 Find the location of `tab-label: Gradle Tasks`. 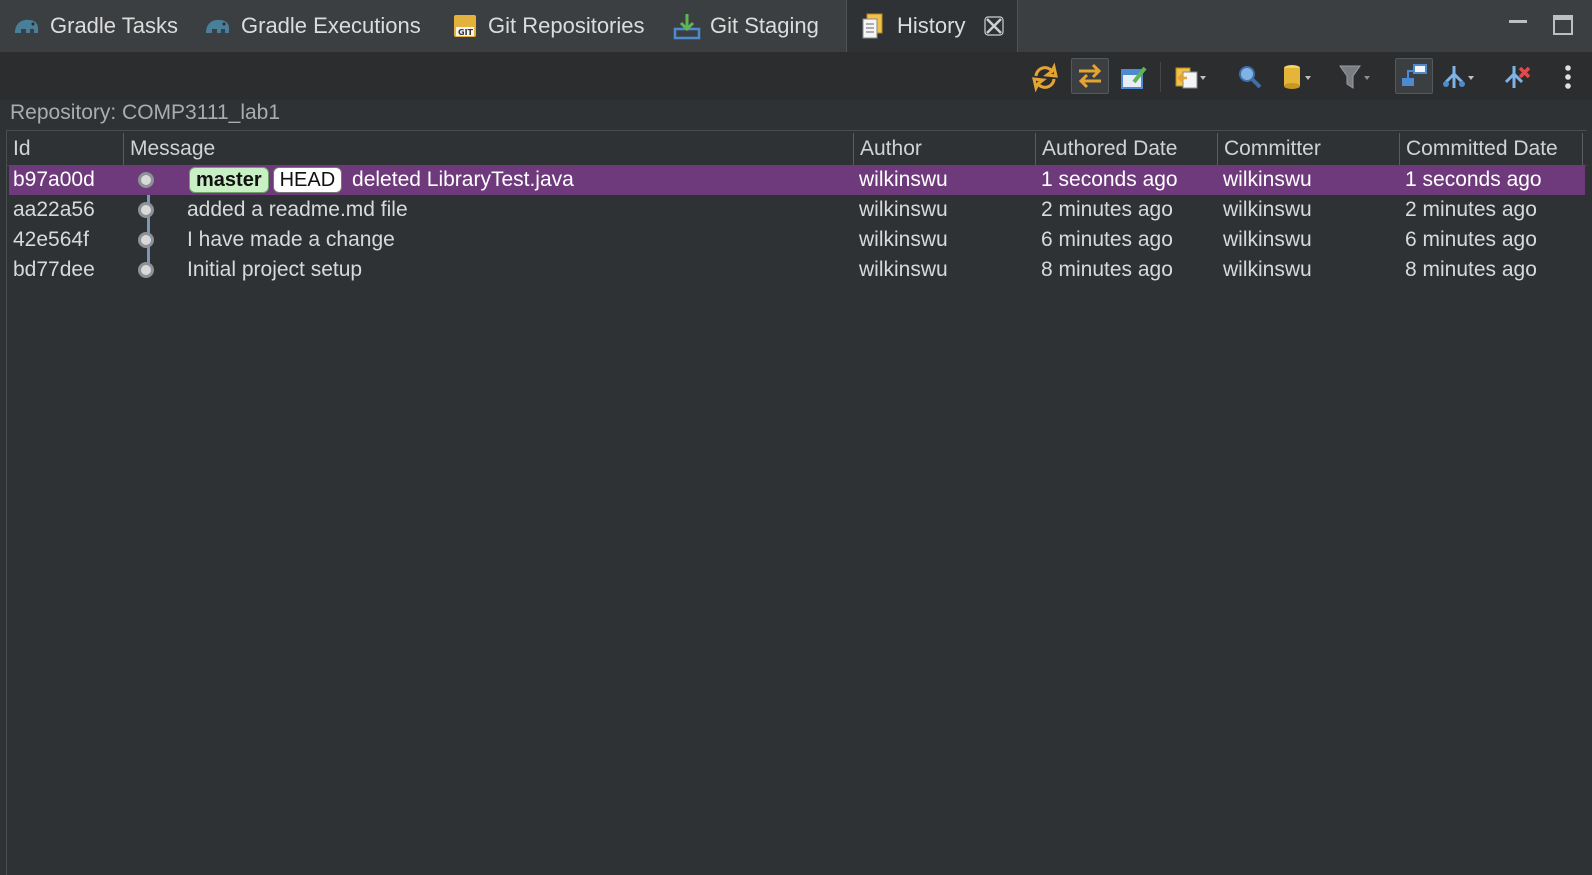

tab-label: Gradle Tasks is located at coordinates (114, 25).